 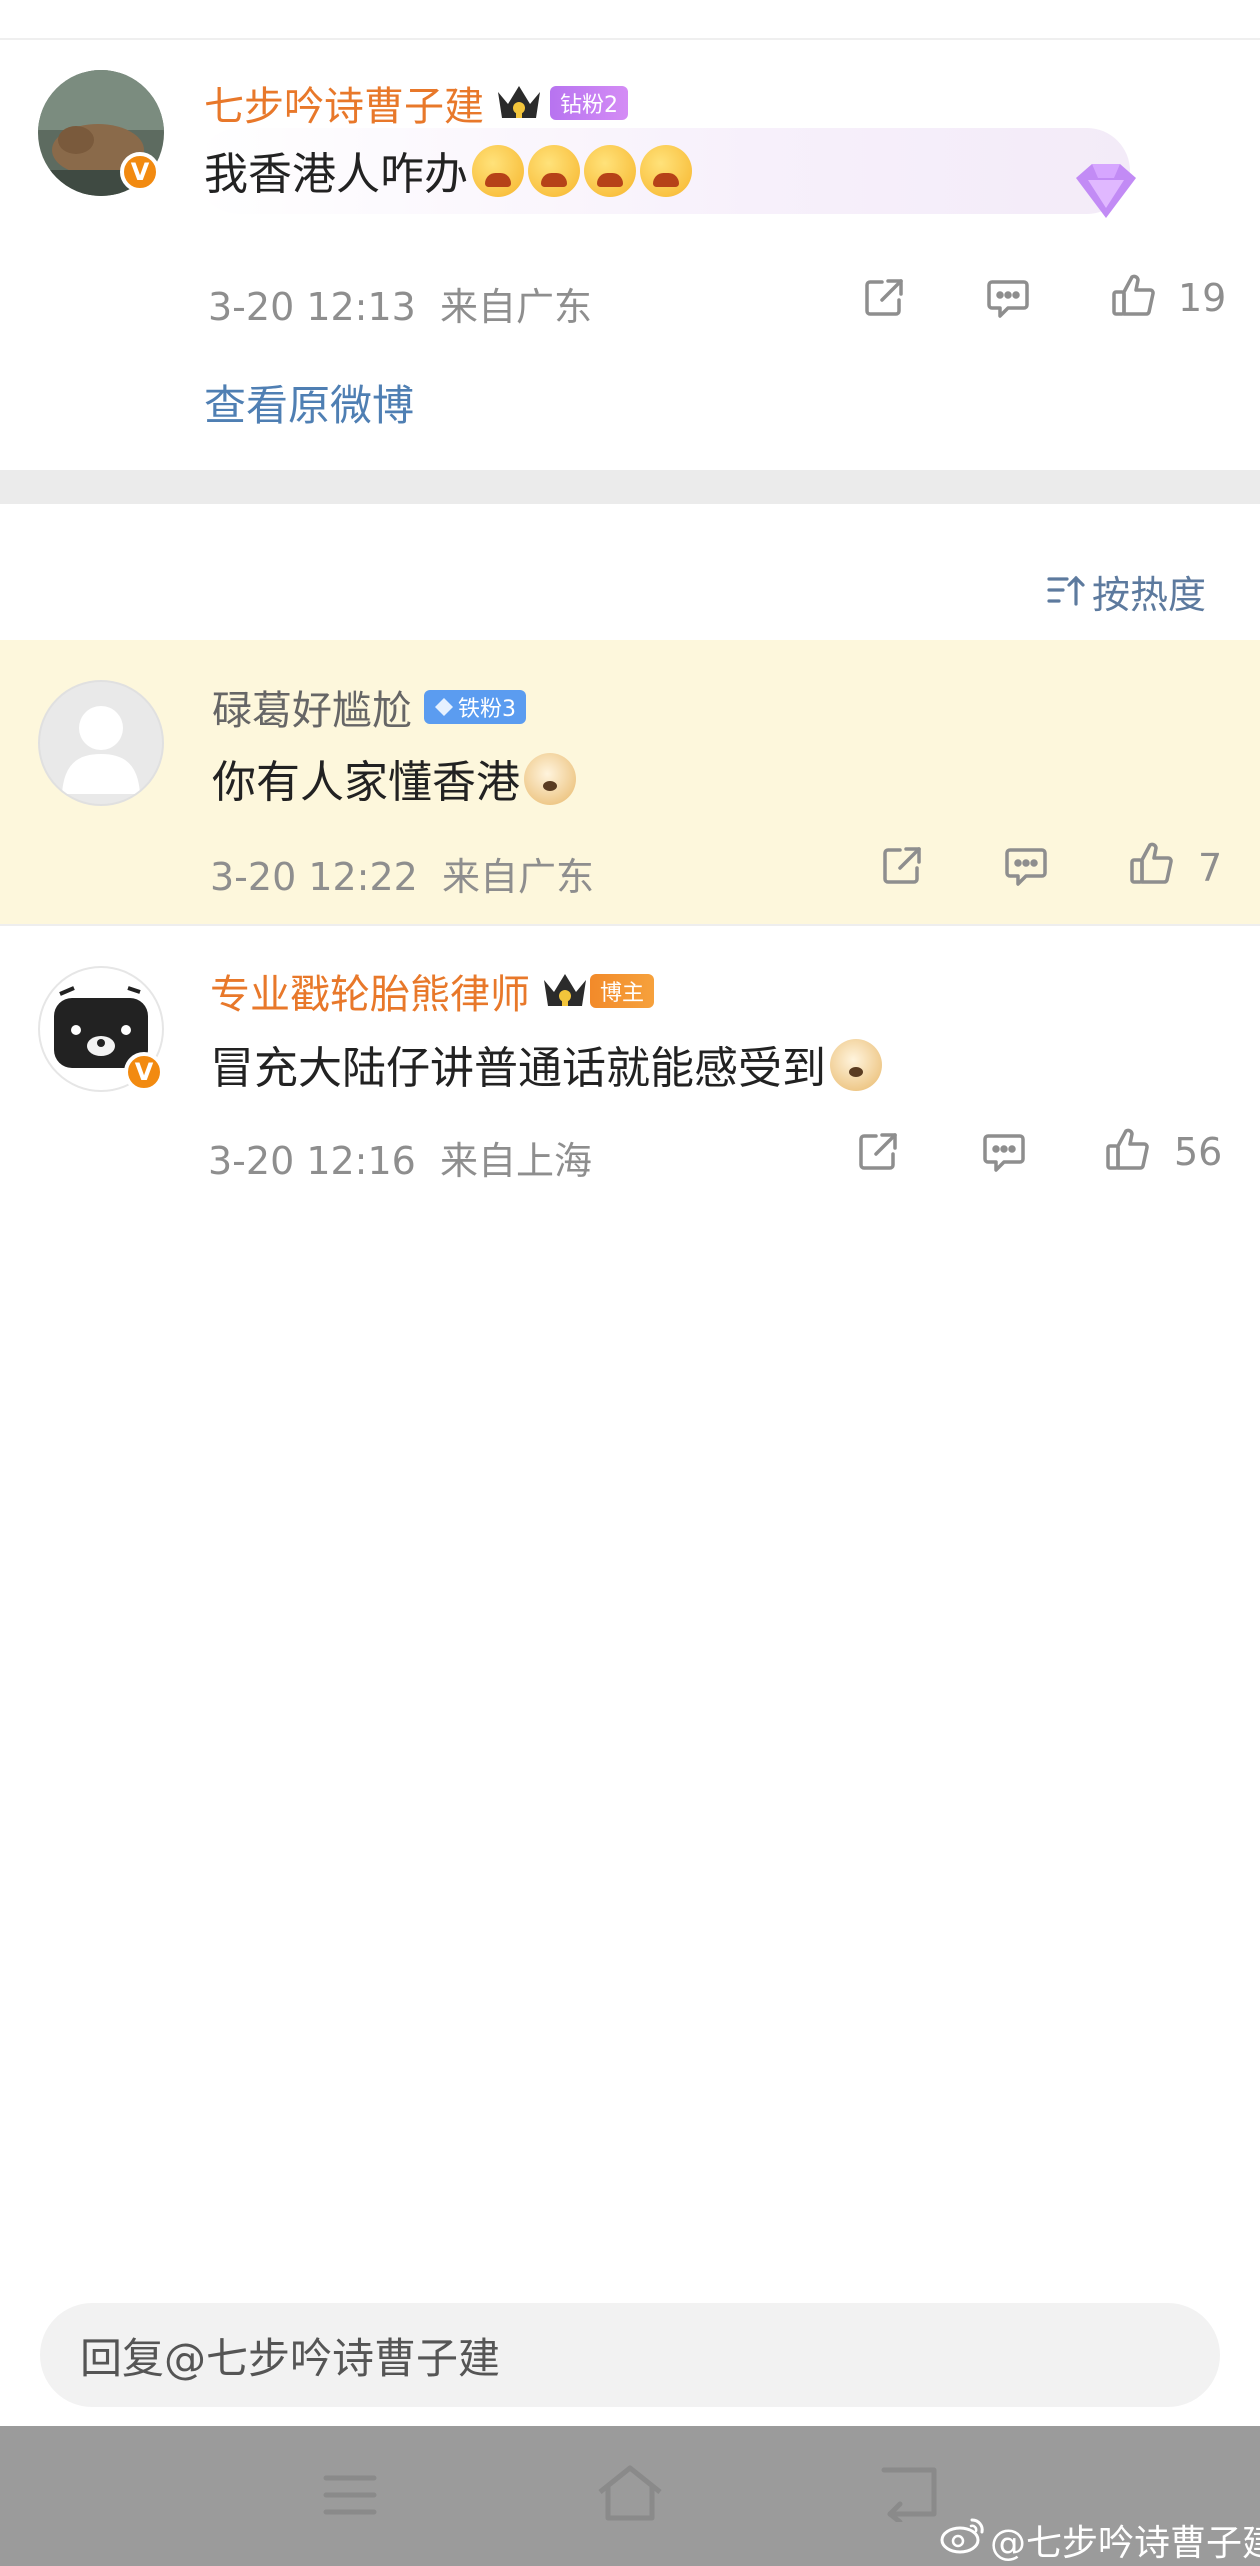 What do you see at coordinates (336, 174) in the screenshot?
I see `post-text-content: 我香港人咋办` at bounding box center [336, 174].